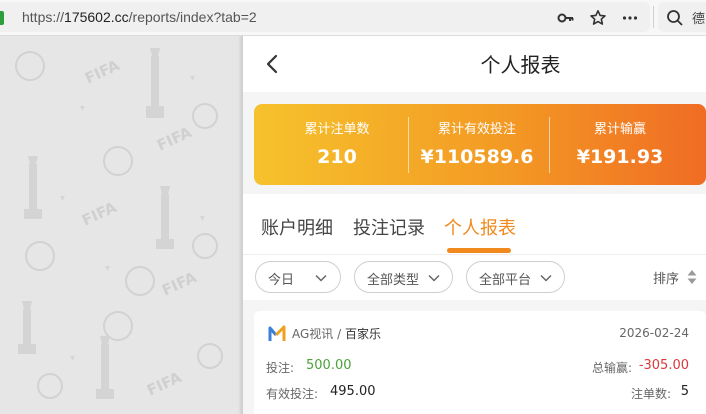  What do you see at coordinates (363, 334) in the screenshot?
I see `game-type-name: 百家乐` at bounding box center [363, 334].